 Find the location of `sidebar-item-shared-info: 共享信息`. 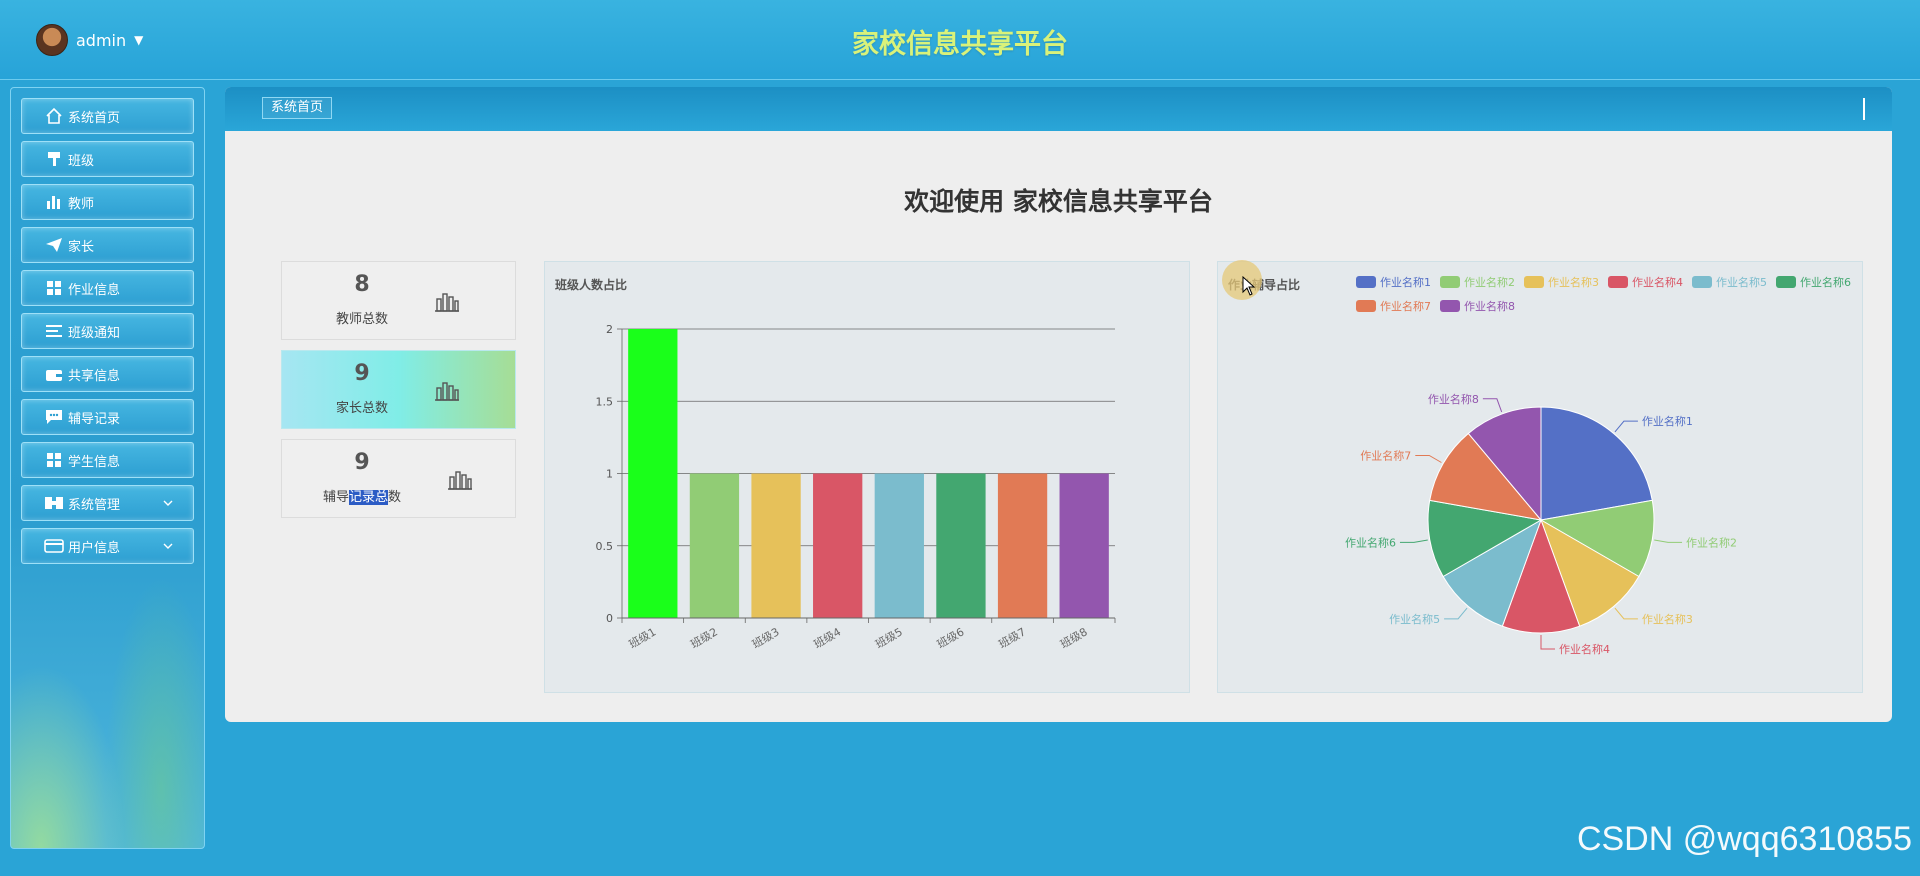

sidebar-item-shared-info: 共享信息 is located at coordinates (107, 374).